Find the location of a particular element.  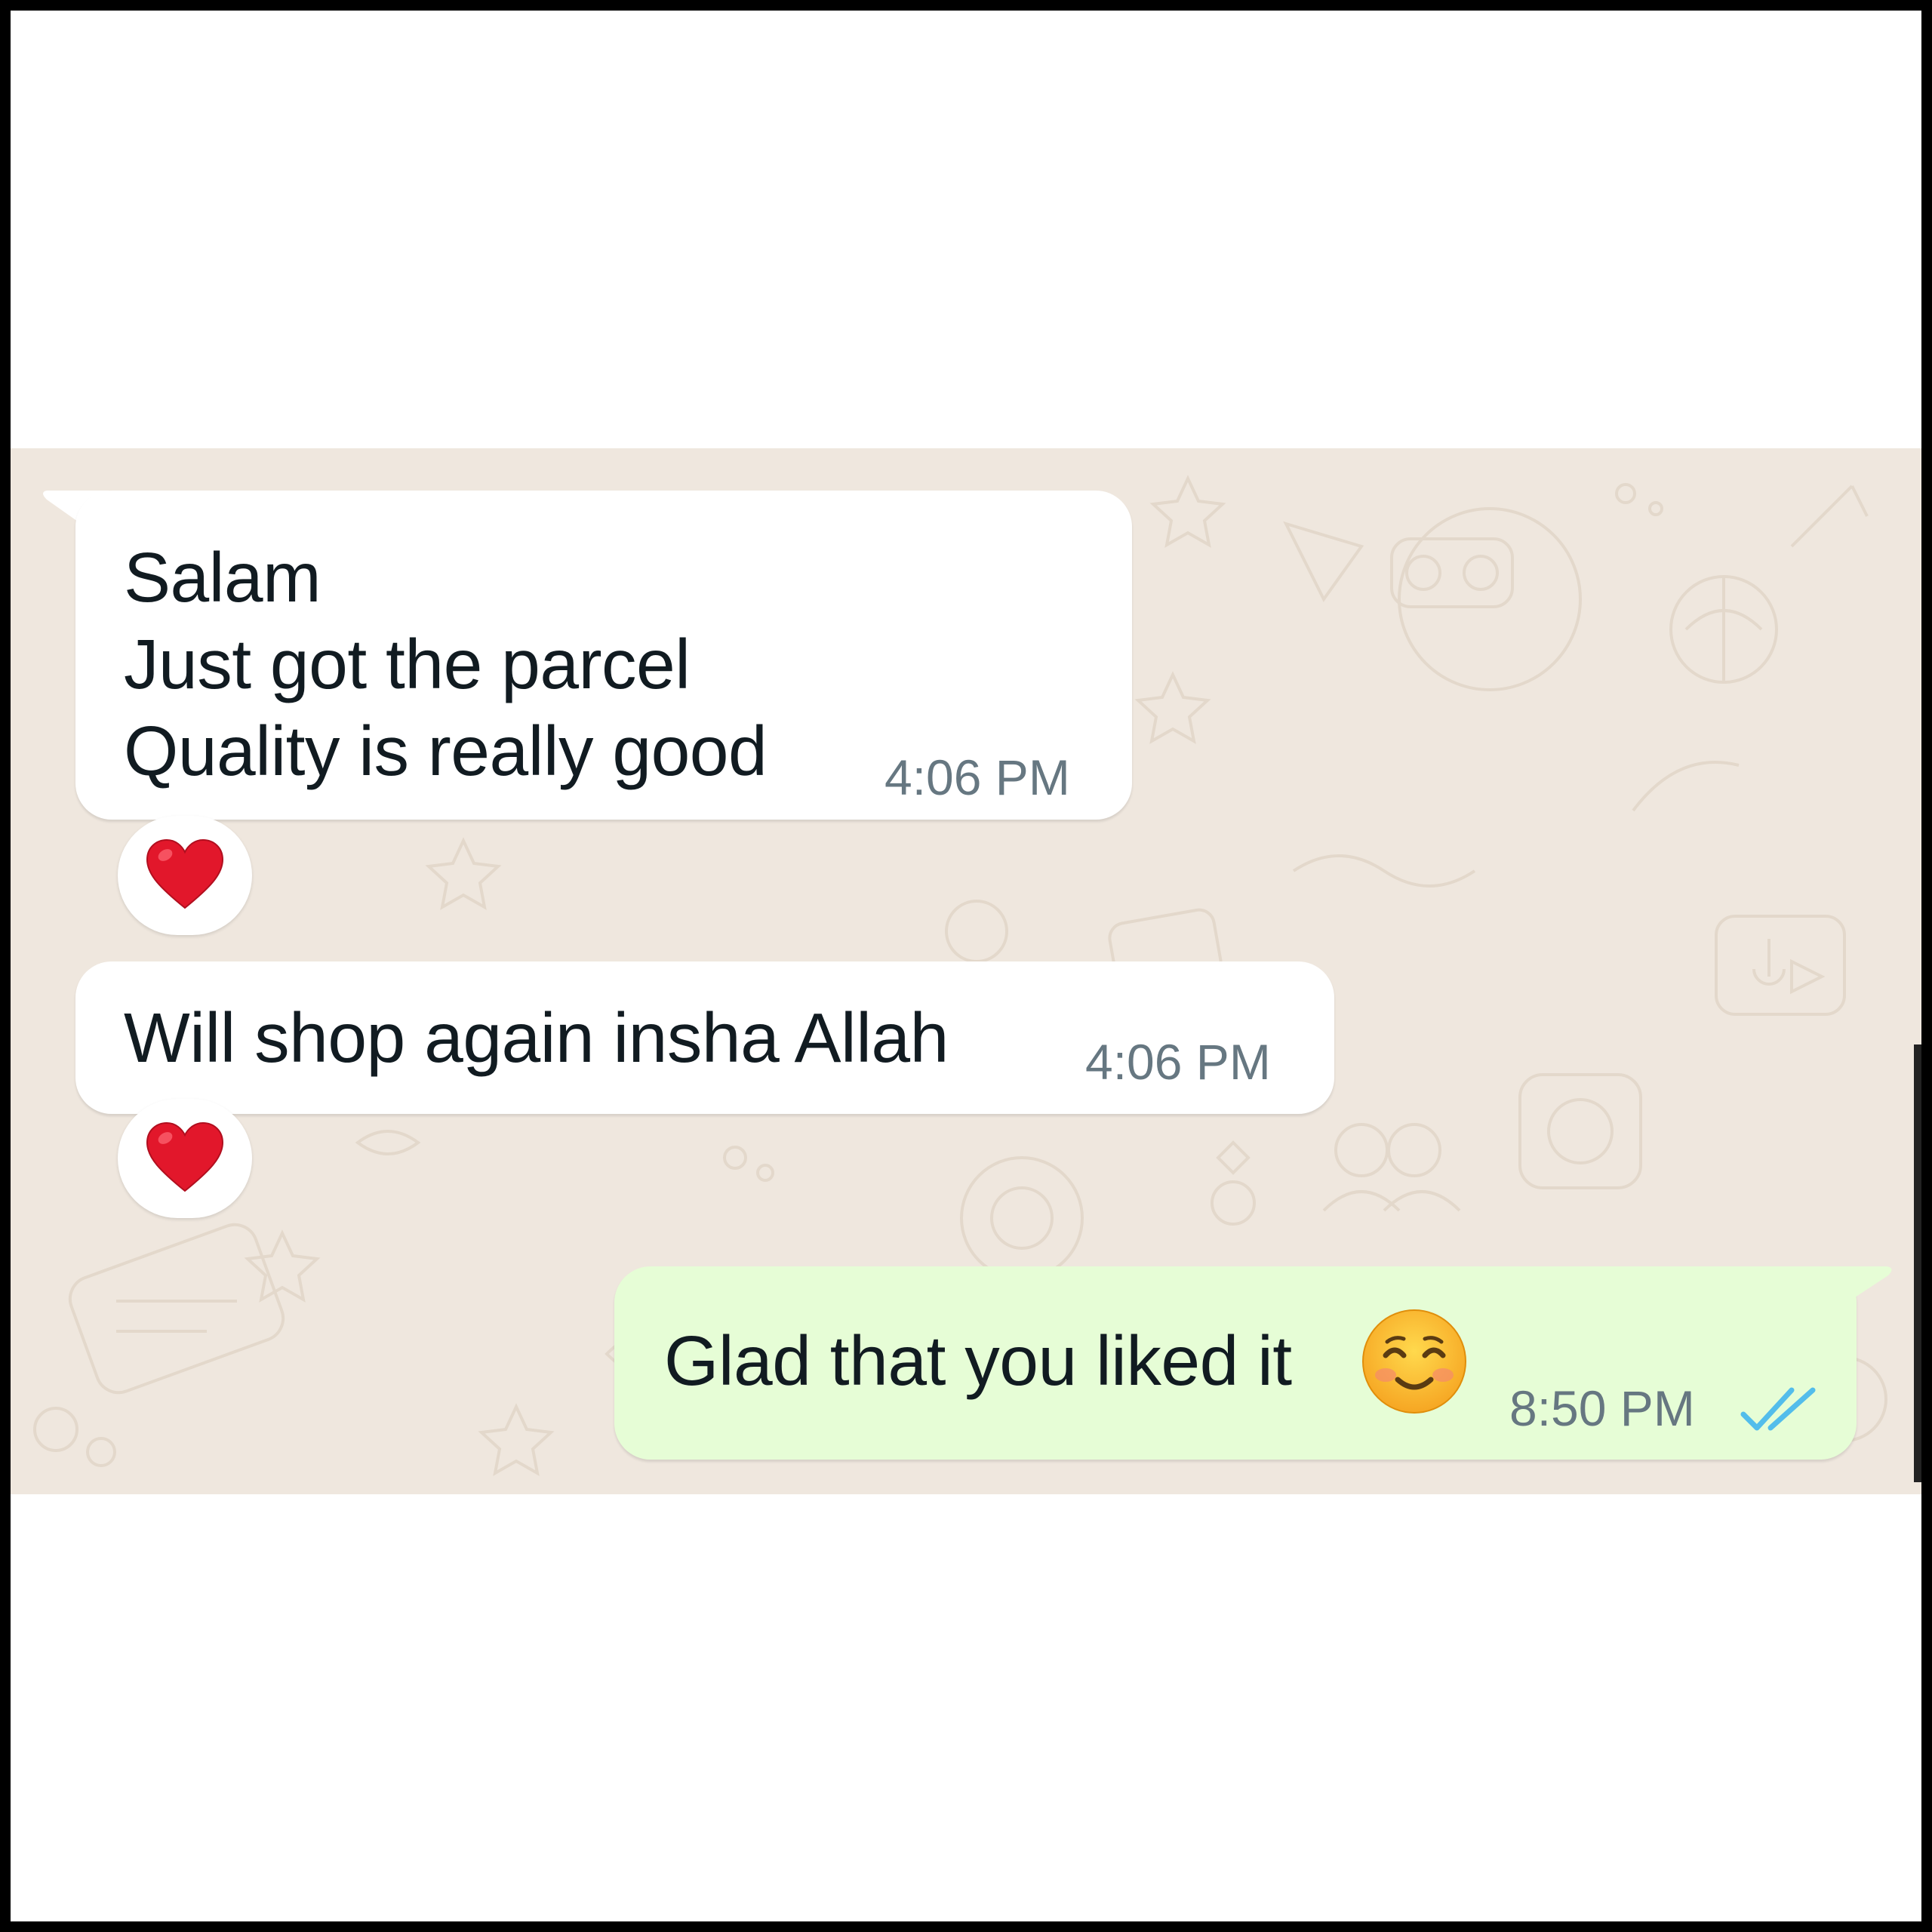

smiling-face-with-smiling-eyes-icon is located at coordinates (1414, 1361).